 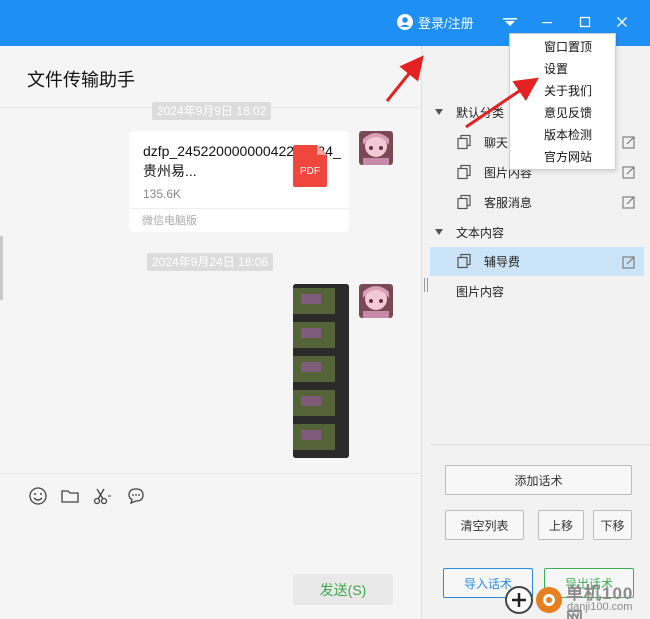 I want to click on timestamp: 2024年9月24日 18:06, so click(x=210, y=262).